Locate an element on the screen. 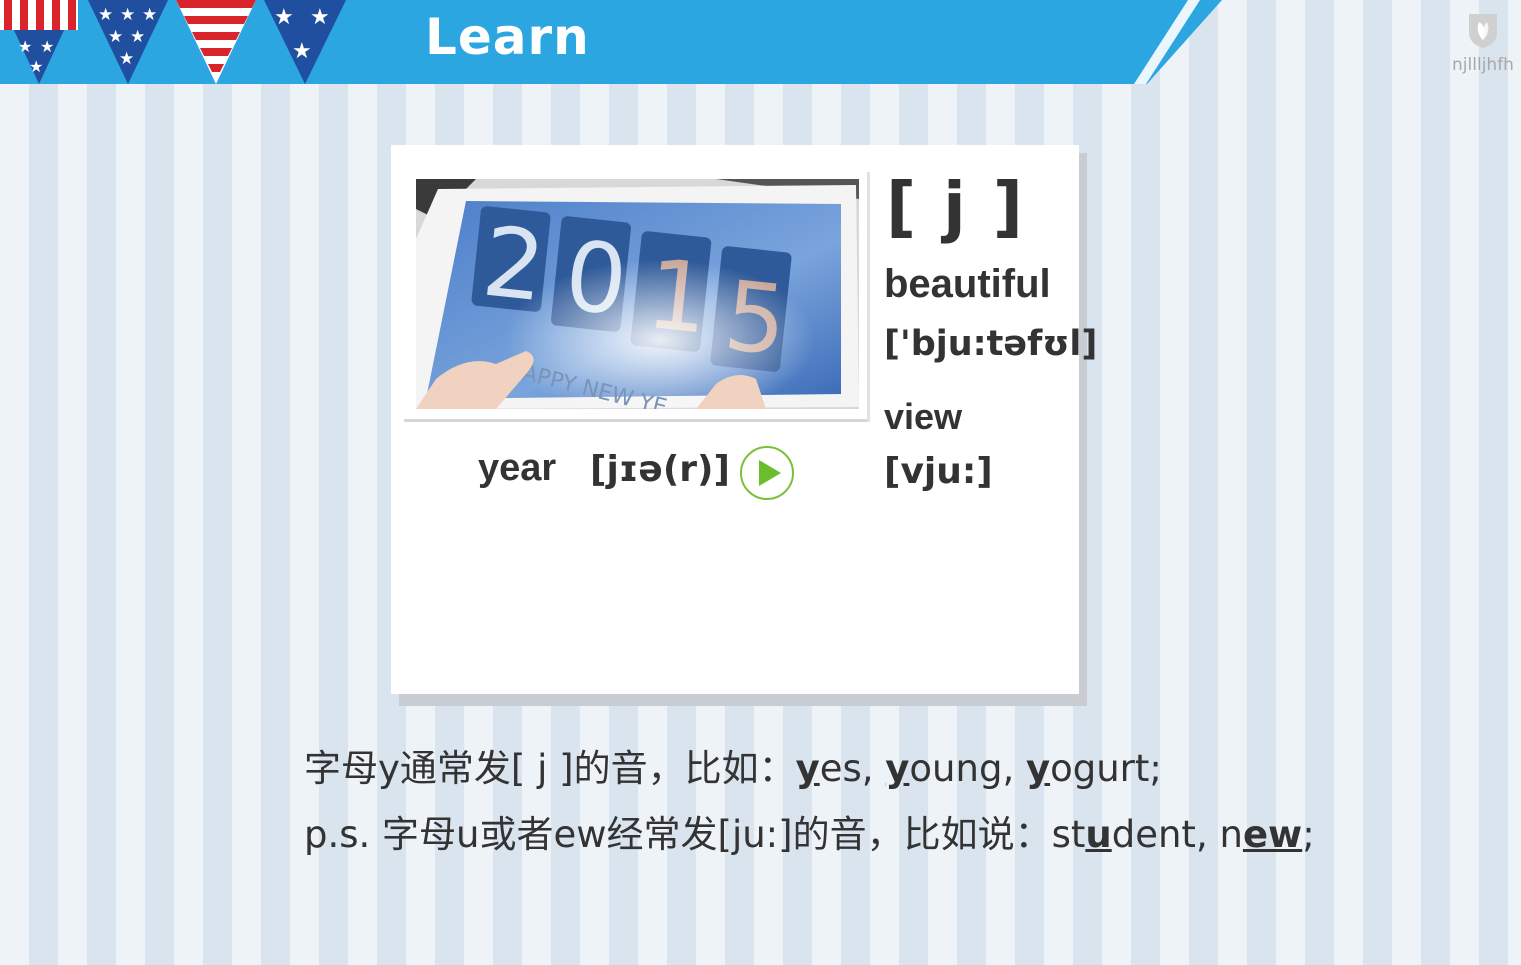  play-icon is located at coordinates (770, 473).